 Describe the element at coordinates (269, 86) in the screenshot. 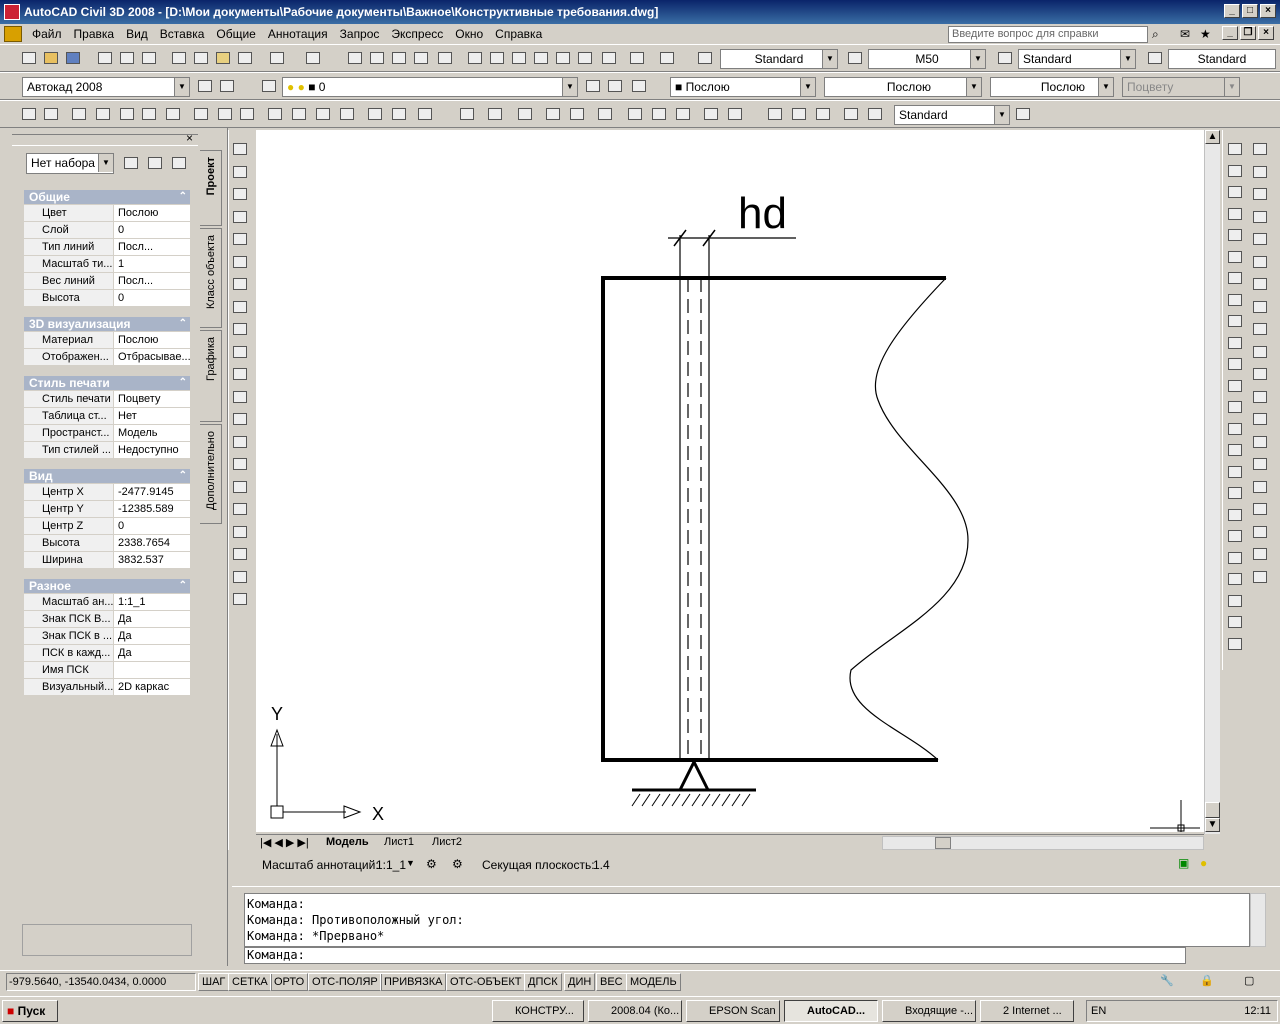

I see `layer-properties-icon` at that location.